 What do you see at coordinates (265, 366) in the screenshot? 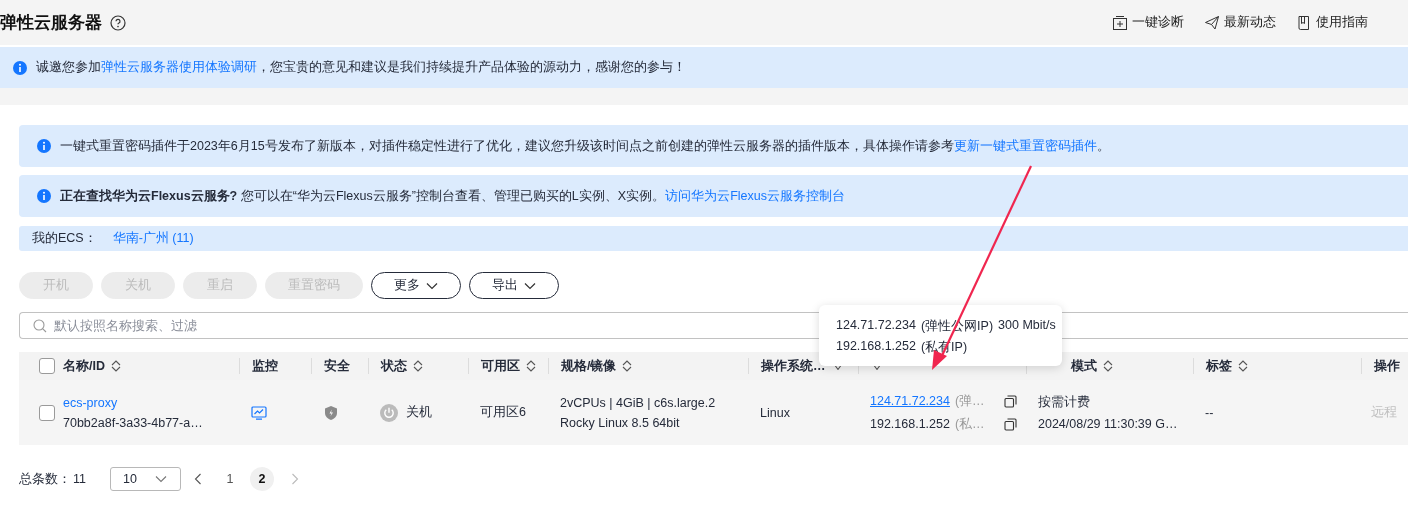
I see `column-header: 监控` at bounding box center [265, 366].